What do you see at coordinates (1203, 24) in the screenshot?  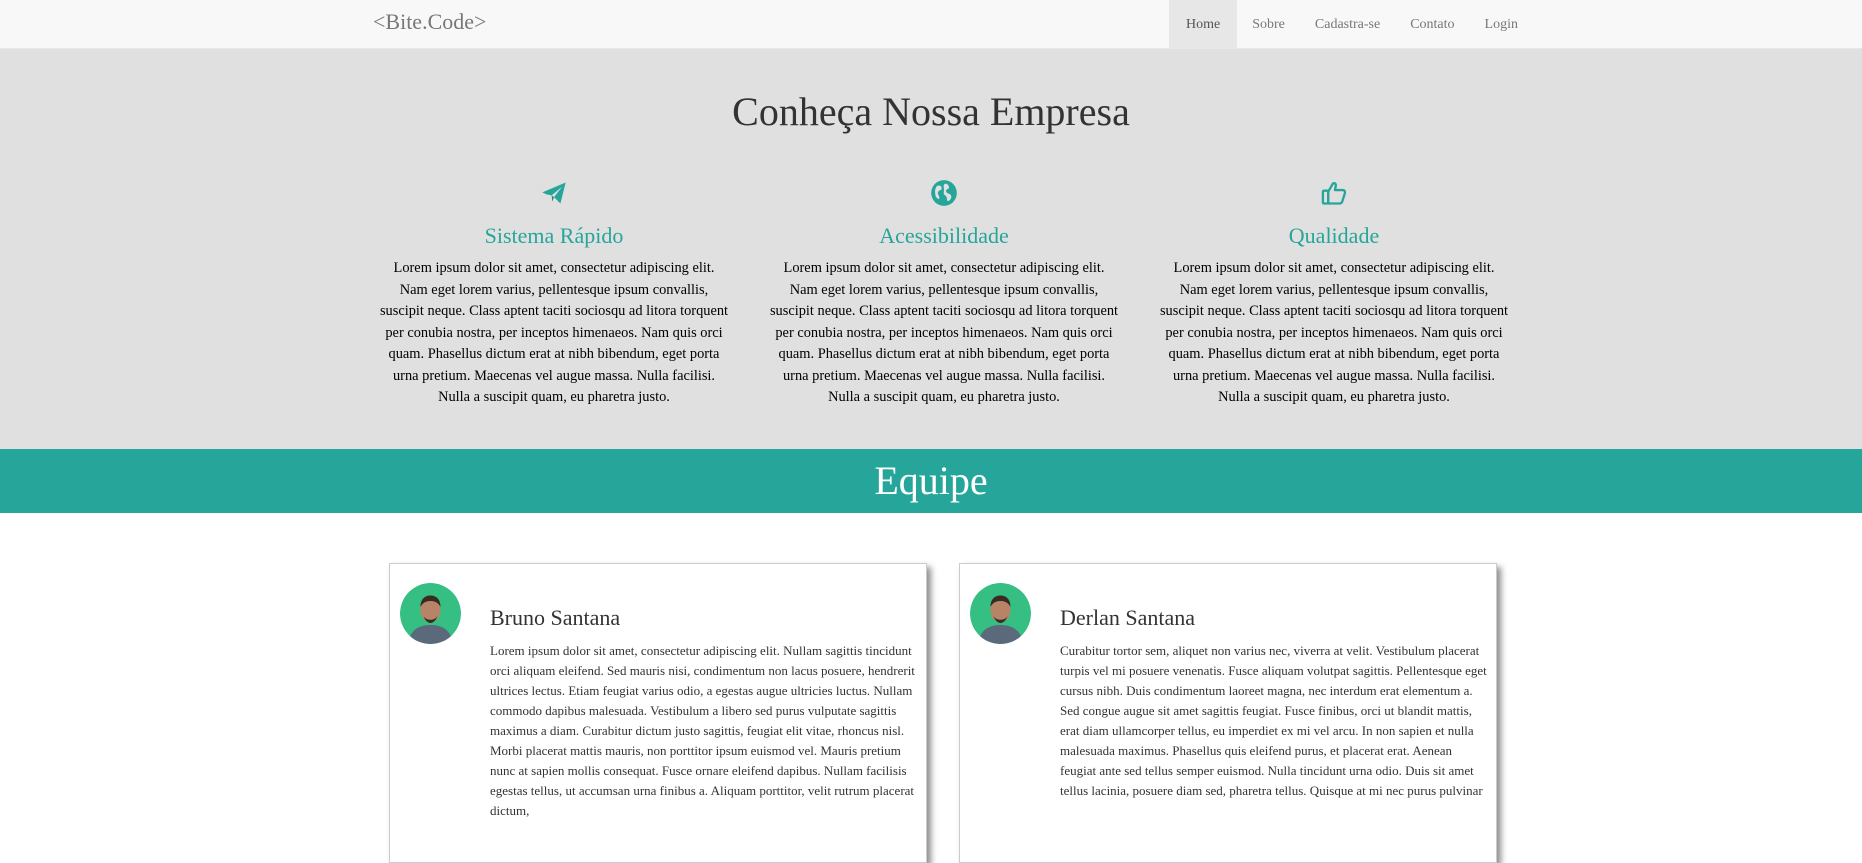 I see `nav-item-home: Home` at bounding box center [1203, 24].